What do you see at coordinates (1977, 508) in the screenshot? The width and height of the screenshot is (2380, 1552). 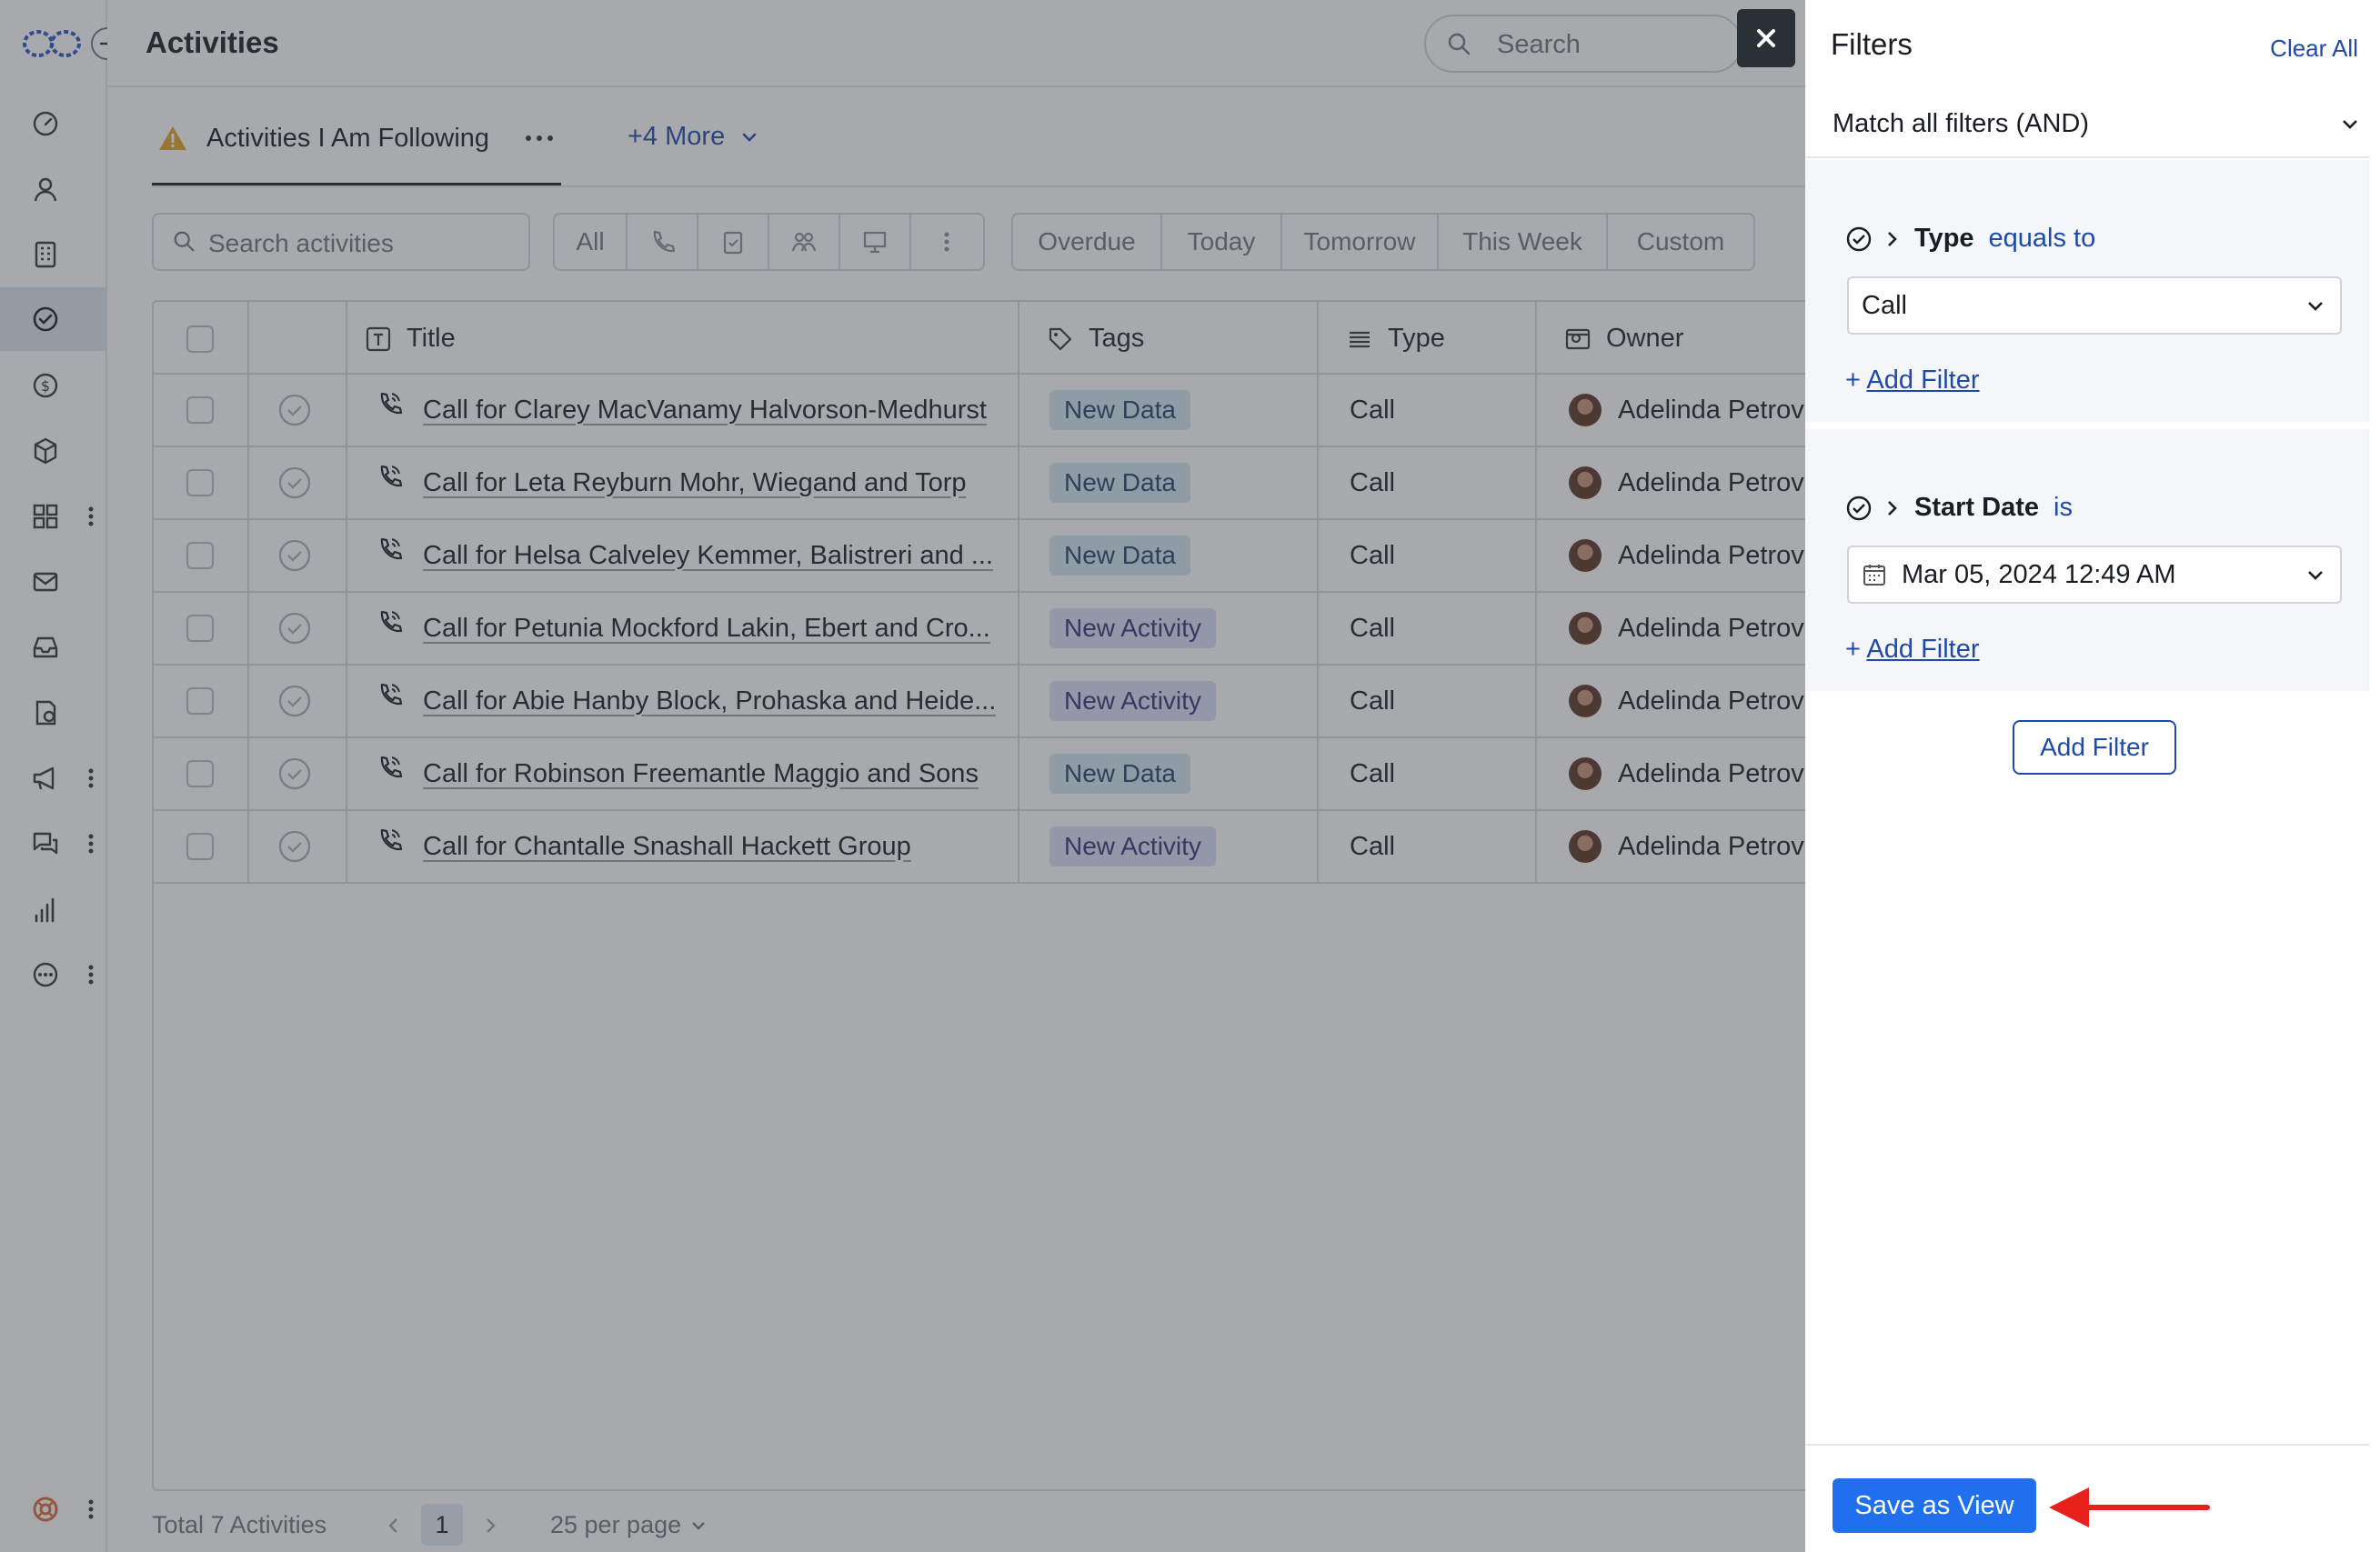 I see `filter-field-start-date: Start Date` at bounding box center [1977, 508].